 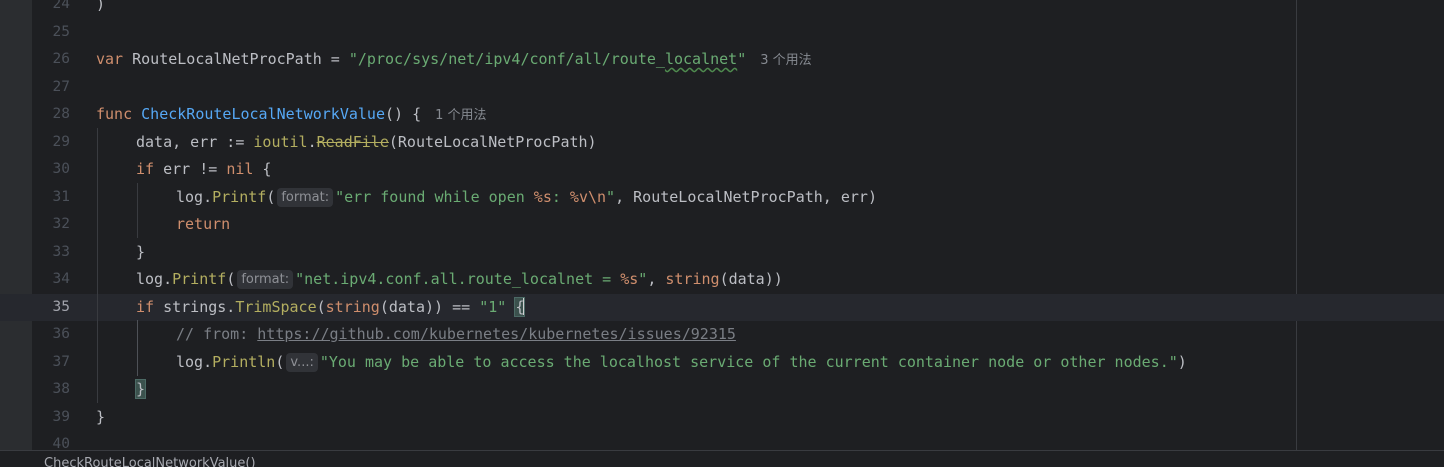 What do you see at coordinates (110, 59) in the screenshot?
I see `keyword-var: var` at bounding box center [110, 59].